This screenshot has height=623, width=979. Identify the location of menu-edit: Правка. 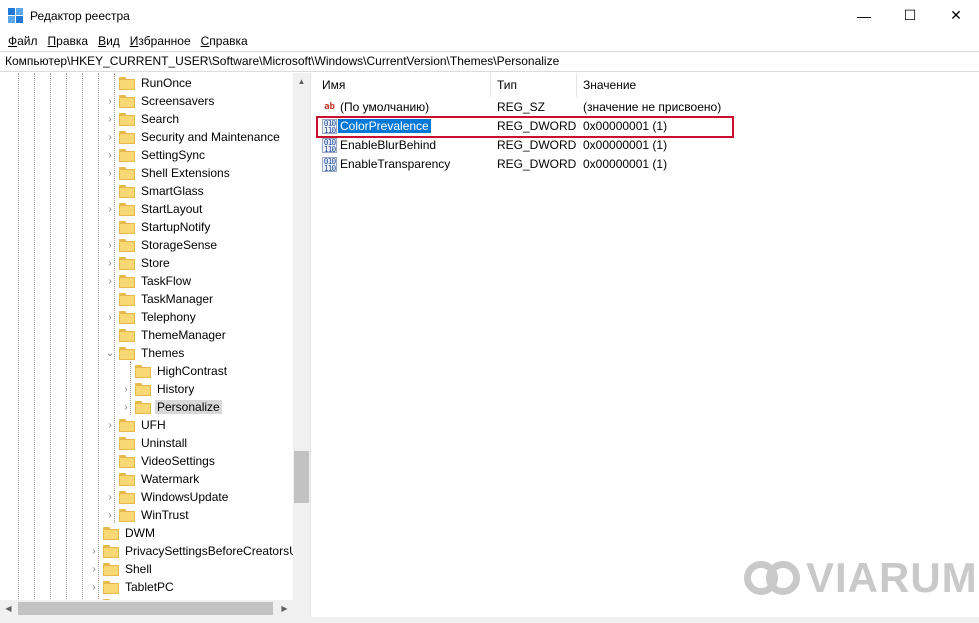
(68, 41).